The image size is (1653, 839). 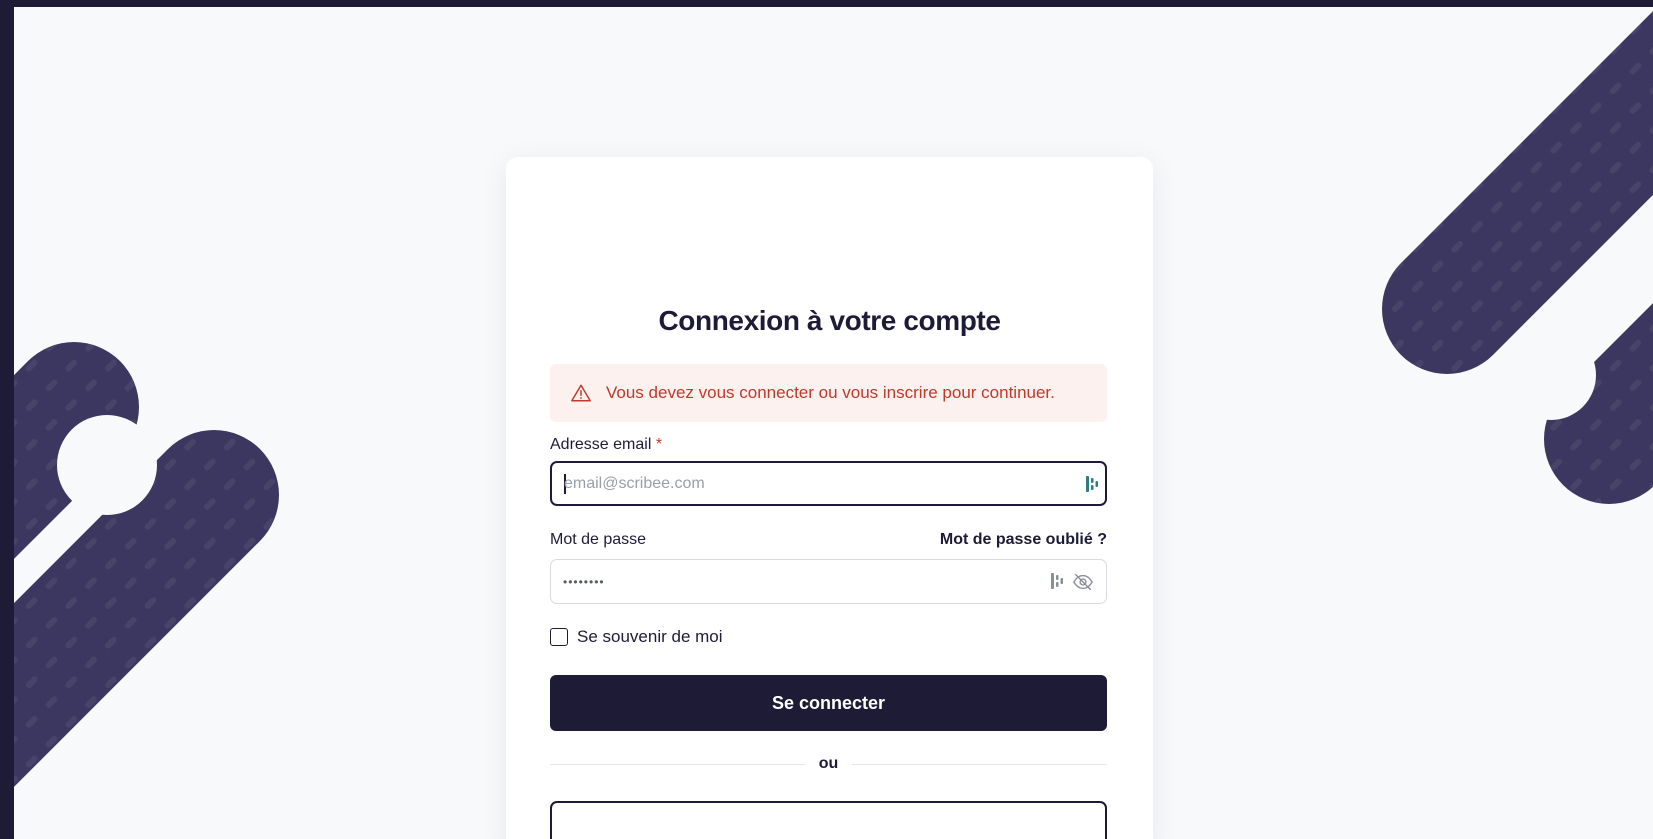 What do you see at coordinates (601, 444) in the screenshot?
I see `email-label-text: Adresse email` at bounding box center [601, 444].